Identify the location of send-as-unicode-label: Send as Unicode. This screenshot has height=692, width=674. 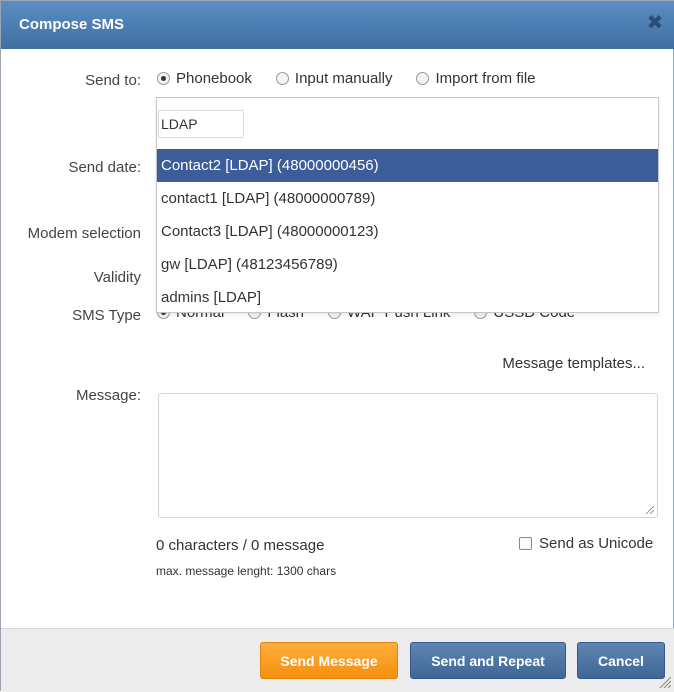
(596, 543).